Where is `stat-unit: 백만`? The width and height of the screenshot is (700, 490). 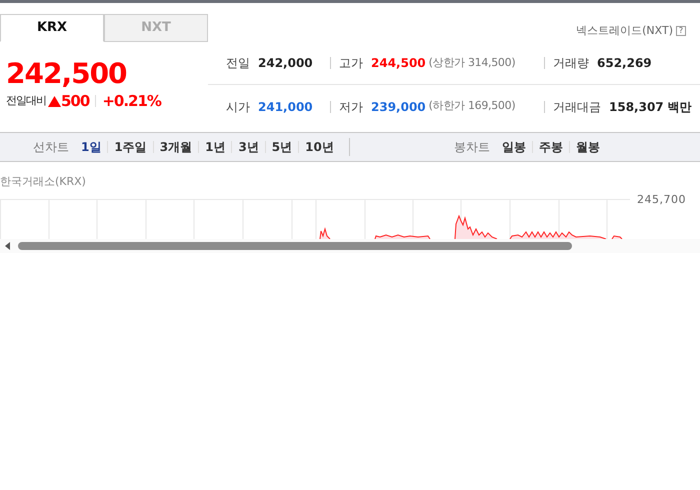
stat-unit: 백만 is located at coordinates (680, 107).